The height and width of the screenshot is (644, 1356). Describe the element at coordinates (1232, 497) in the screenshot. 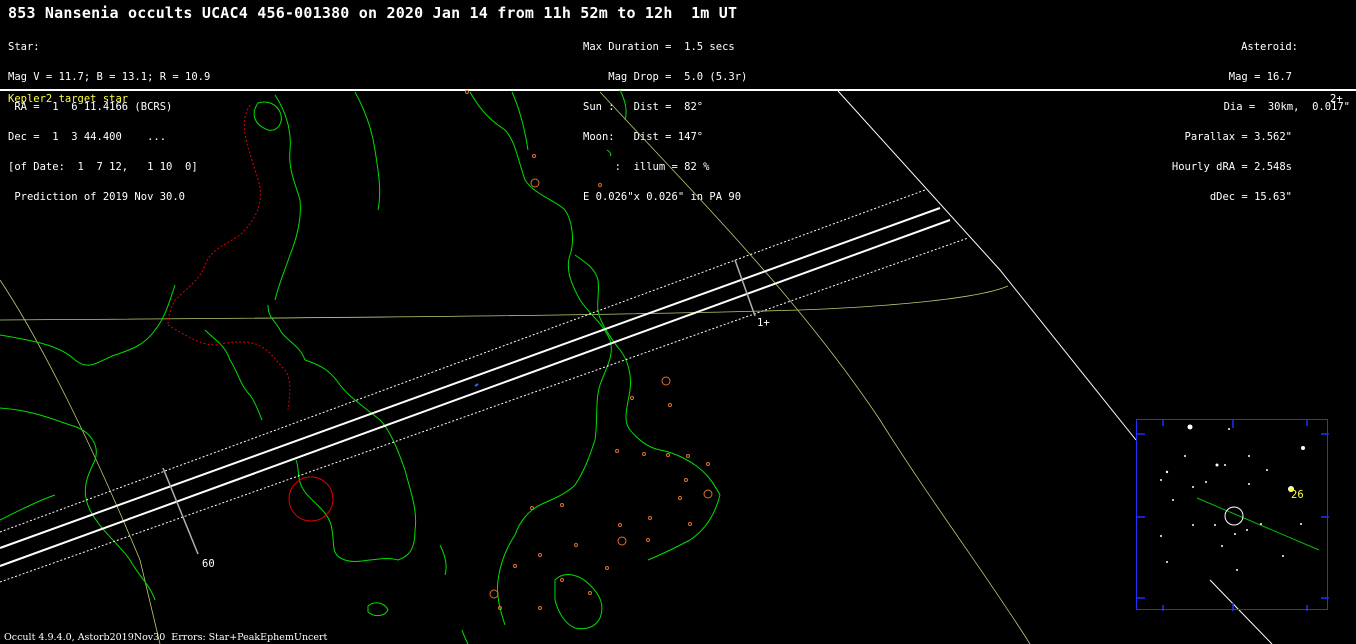

I see `inset-stars` at that location.